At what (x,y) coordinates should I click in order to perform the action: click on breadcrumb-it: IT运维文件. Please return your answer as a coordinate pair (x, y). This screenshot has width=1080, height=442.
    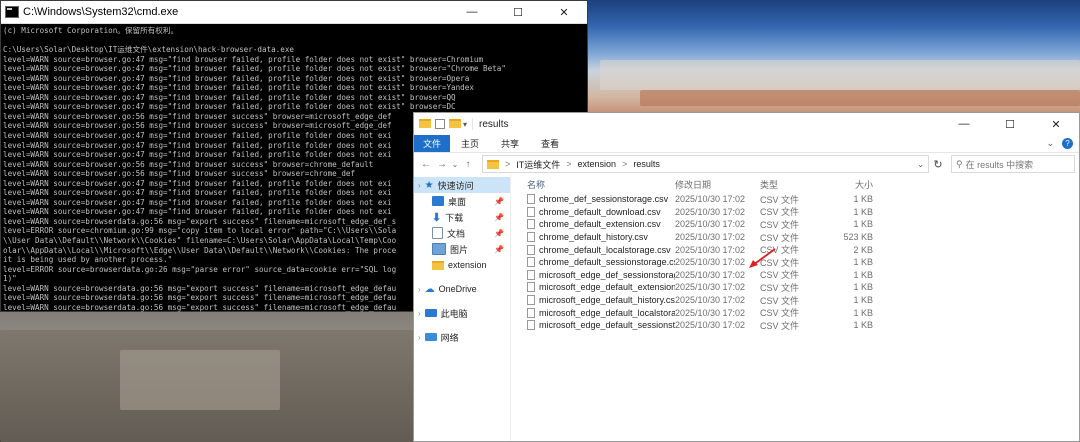
    Looking at the image, I should click on (538, 164).